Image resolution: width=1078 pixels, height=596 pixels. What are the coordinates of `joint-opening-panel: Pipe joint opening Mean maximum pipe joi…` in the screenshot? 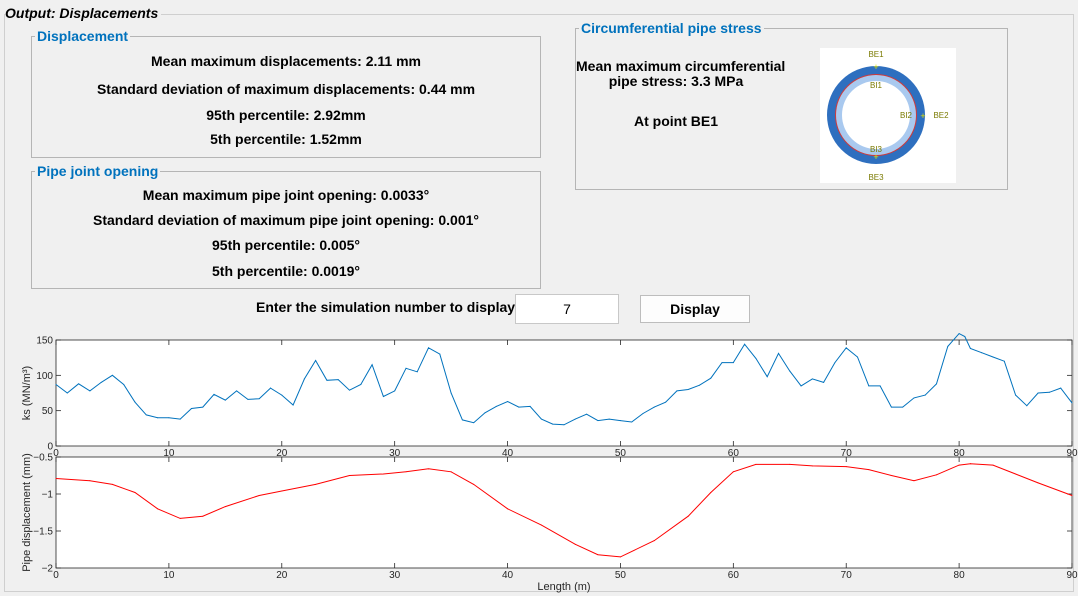 It's located at (286, 226).